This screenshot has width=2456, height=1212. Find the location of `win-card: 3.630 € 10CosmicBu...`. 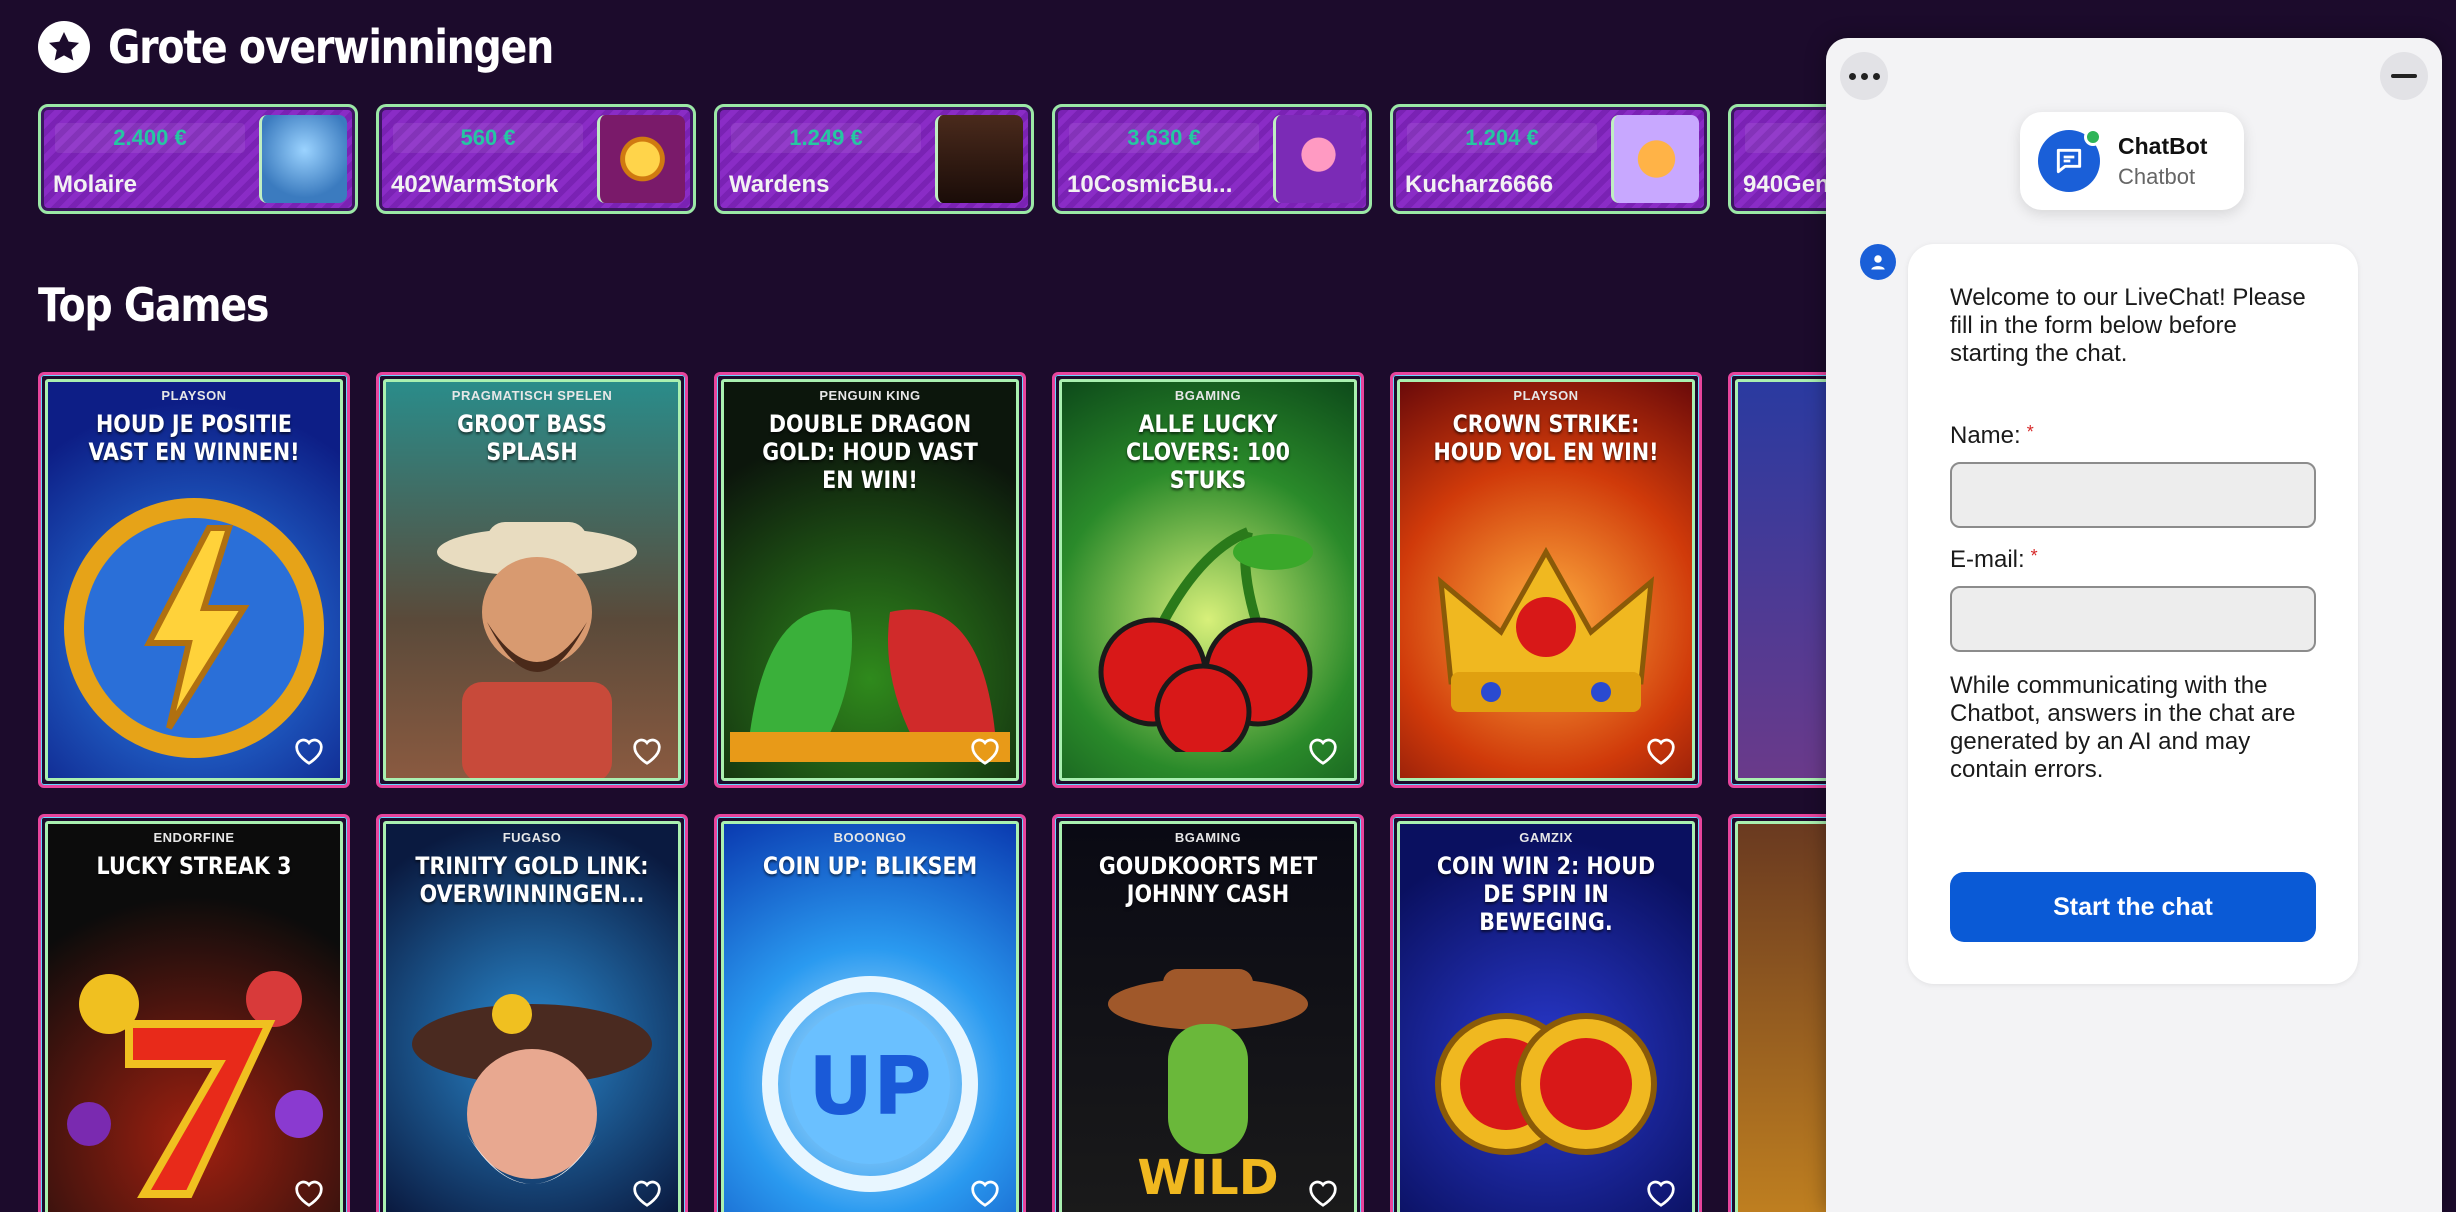

win-card: 3.630 € 10CosmicBu... is located at coordinates (1212, 159).